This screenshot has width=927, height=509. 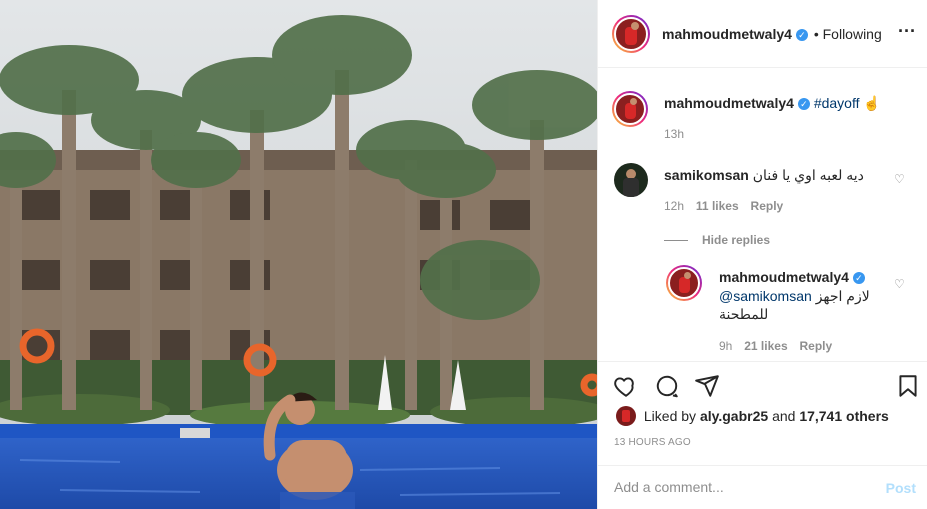 What do you see at coordinates (717, 206) in the screenshot?
I see `comment-likes: 11 likes` at bounding box center [717, 206].